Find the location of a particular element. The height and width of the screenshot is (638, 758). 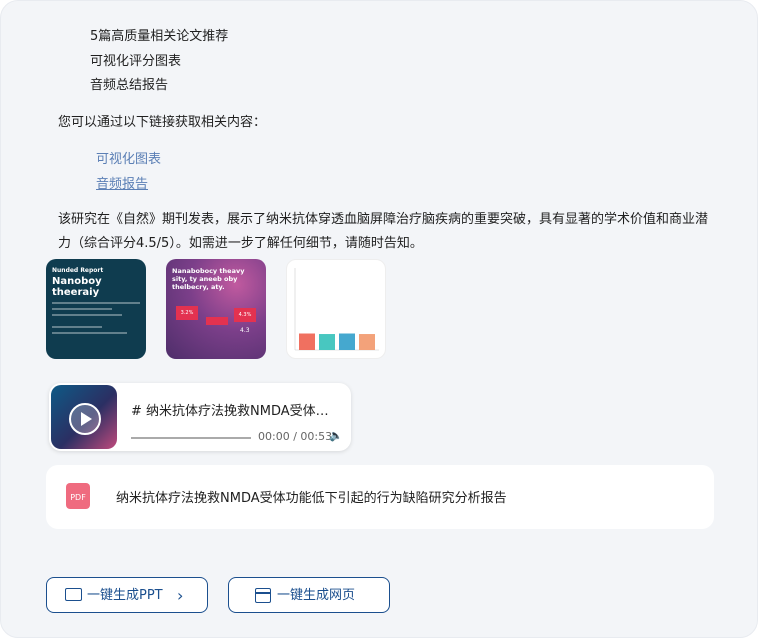

thumbnail-chart is located at coordinates (336, 309).